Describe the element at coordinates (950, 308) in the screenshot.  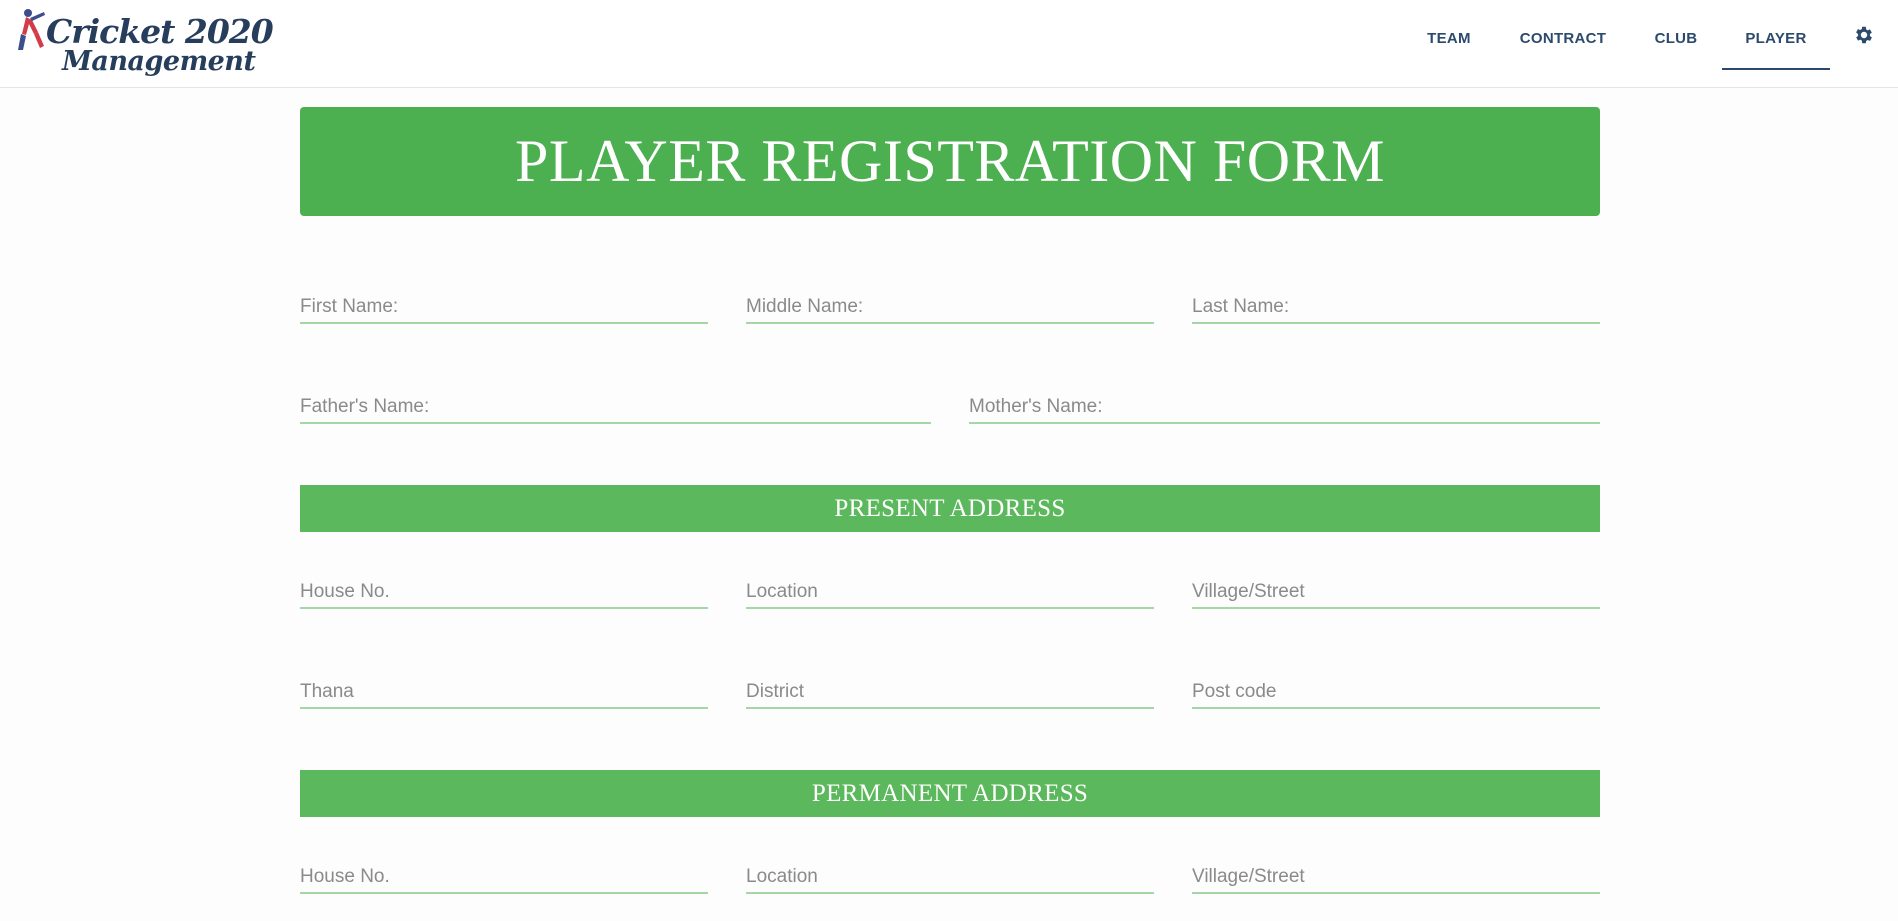
I see `middle-name-input` at that location.